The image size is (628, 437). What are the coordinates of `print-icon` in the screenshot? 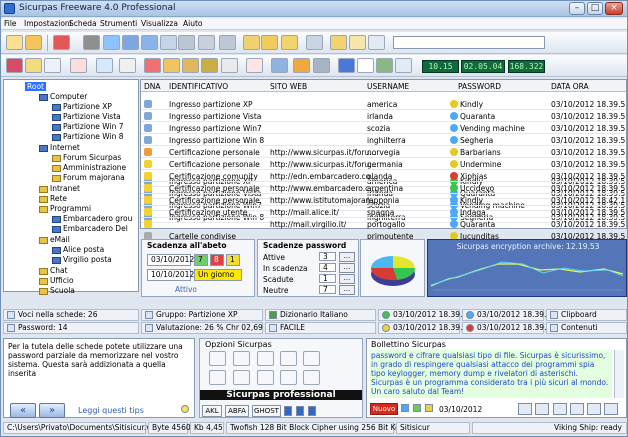 It's located at (376, 42).